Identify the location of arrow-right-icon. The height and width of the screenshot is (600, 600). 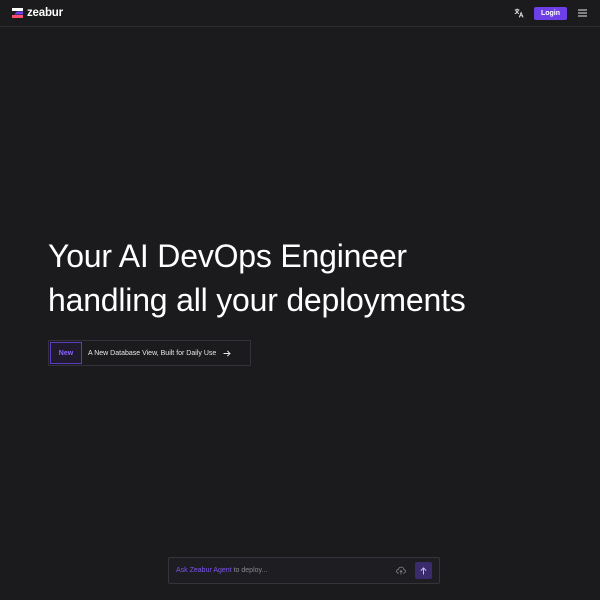
(227, 353).